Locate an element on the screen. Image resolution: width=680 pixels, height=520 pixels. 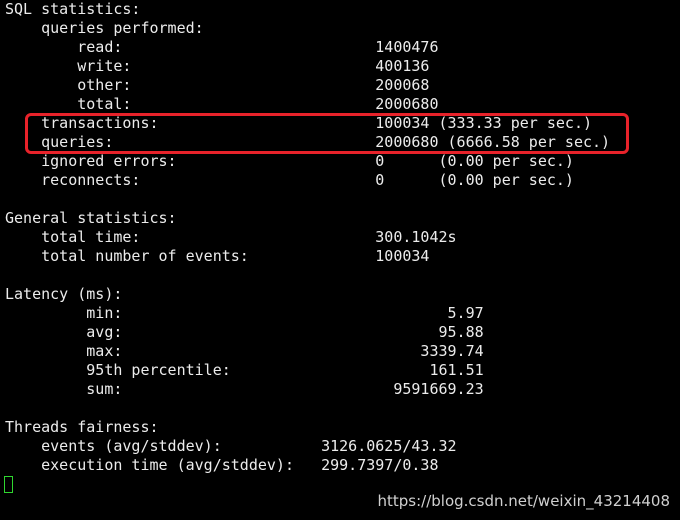
latency-avg-row: avg: 95.88 is located at coordinates (244, 332).